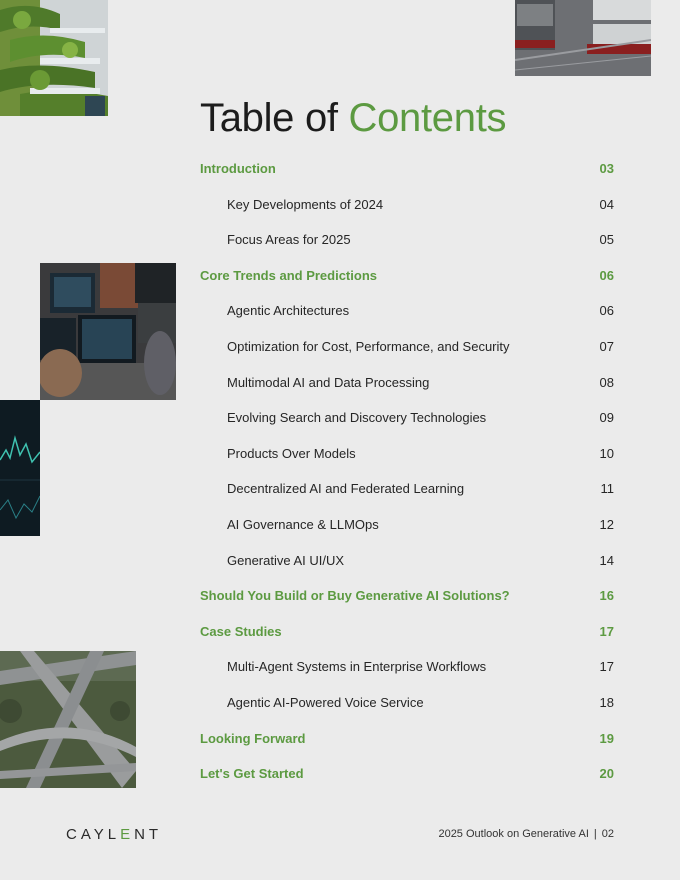  What do you see at coordinates (606, 382) in the screenshot?
I see `toc-entry-page: 08` at bounding box center [606, 382].